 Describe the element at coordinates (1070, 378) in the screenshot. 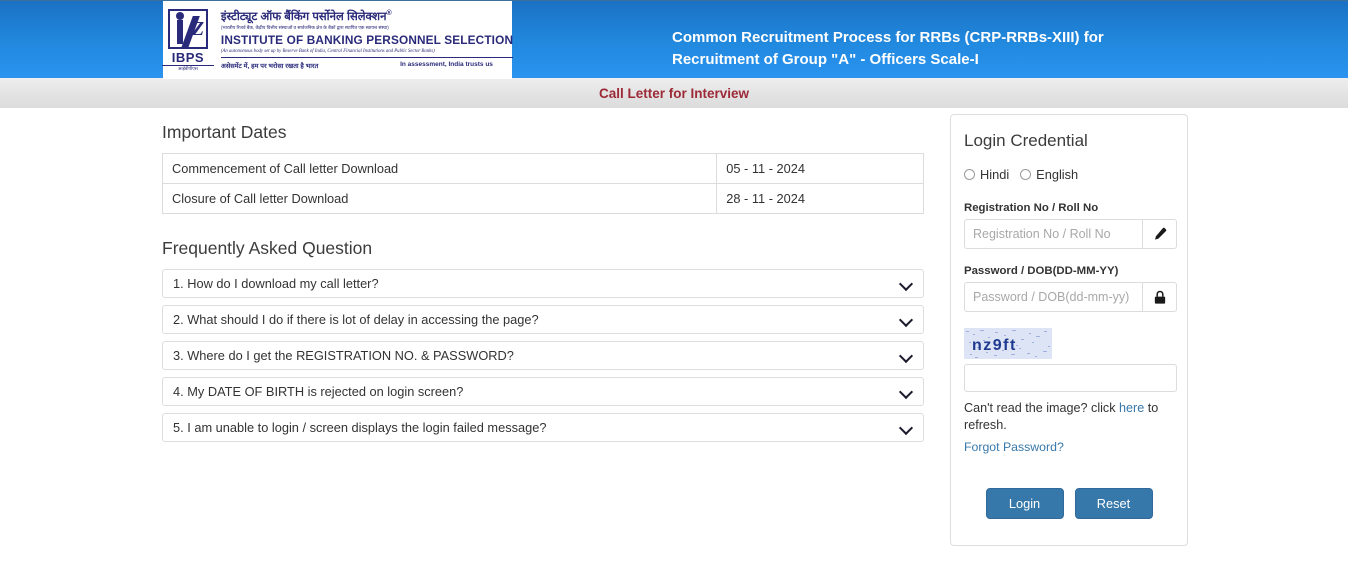

I see `captcha-input` at that location.